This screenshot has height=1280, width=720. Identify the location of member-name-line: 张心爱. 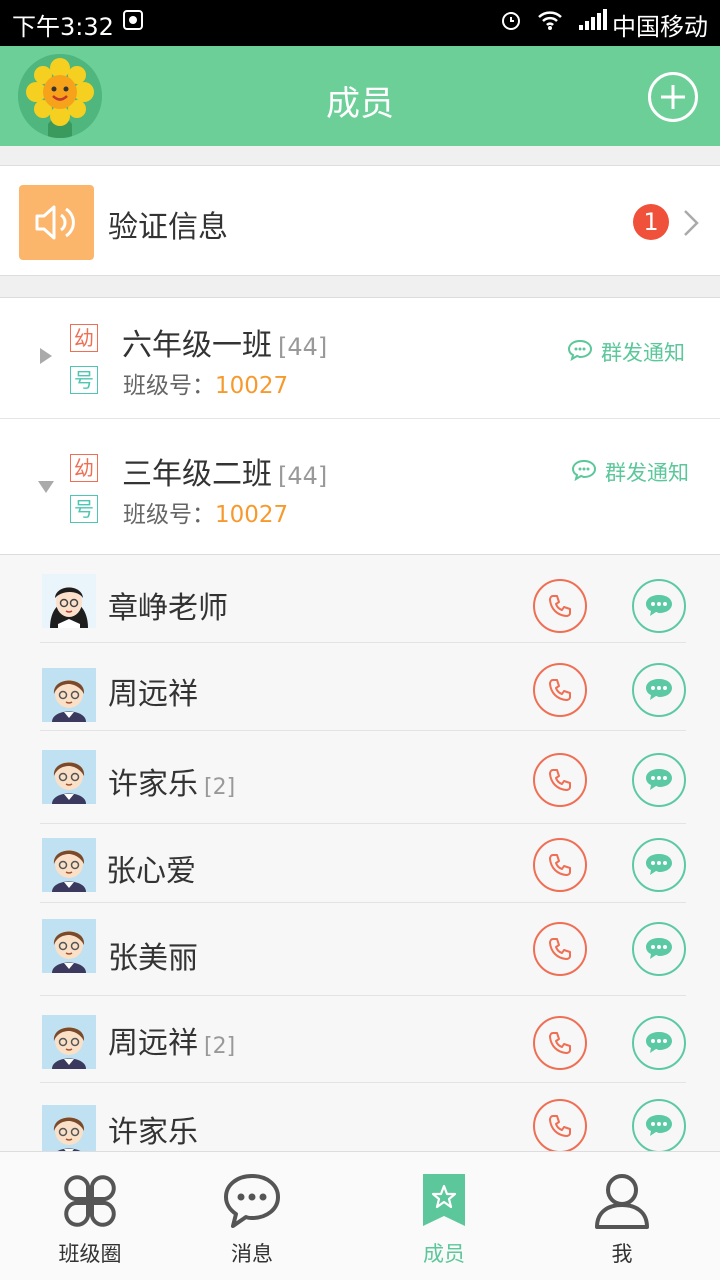
(154, 868).